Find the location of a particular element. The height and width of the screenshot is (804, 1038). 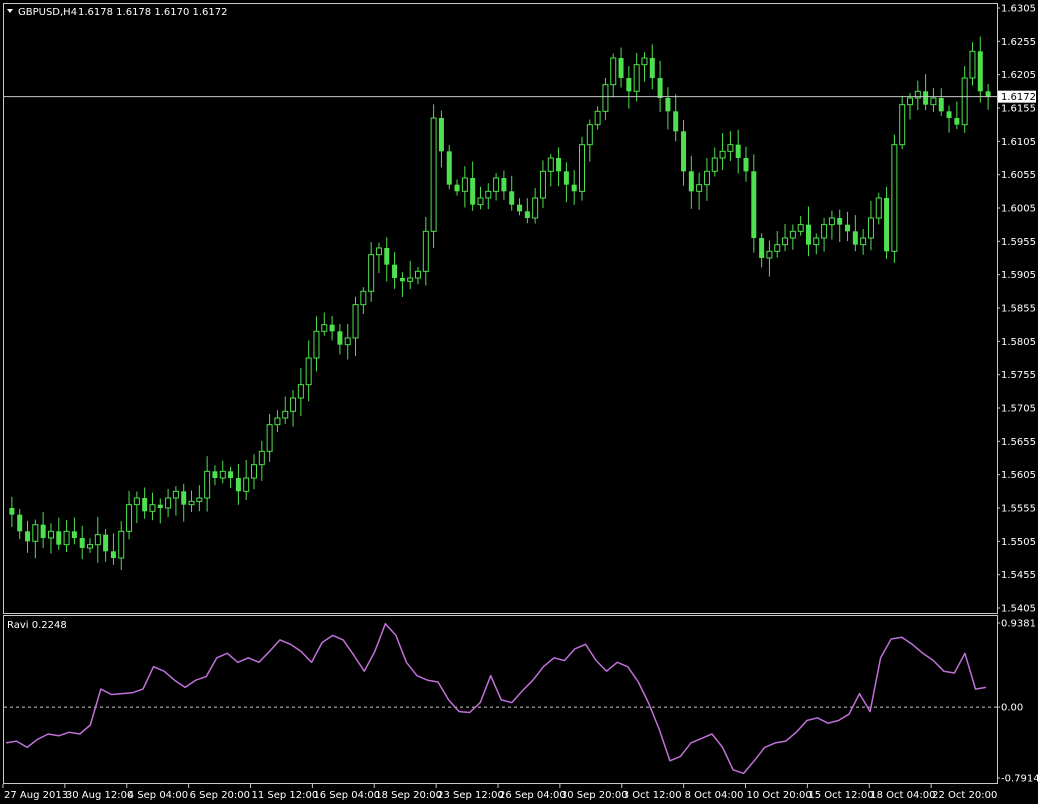

time-tick-label: 3 Oct 12:00 is located at coordinates (652, 795).